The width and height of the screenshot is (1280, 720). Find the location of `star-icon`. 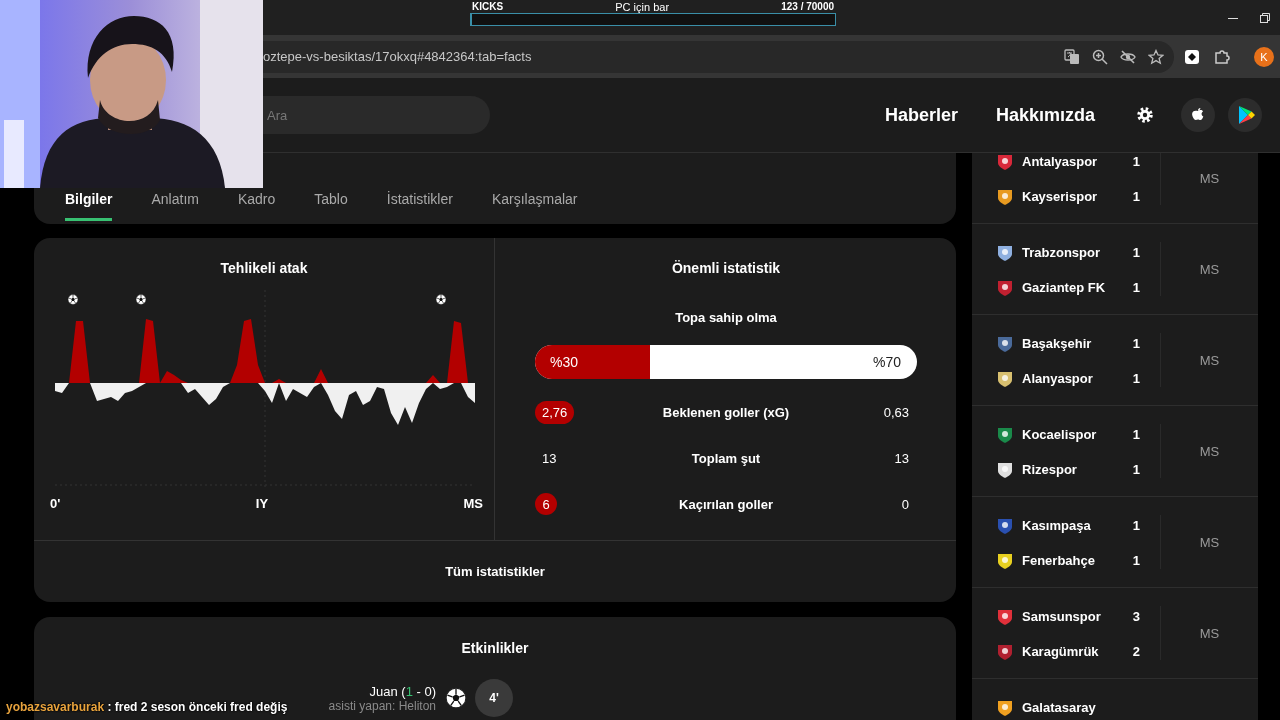

star-icon is located at coordinates (1156, 56).